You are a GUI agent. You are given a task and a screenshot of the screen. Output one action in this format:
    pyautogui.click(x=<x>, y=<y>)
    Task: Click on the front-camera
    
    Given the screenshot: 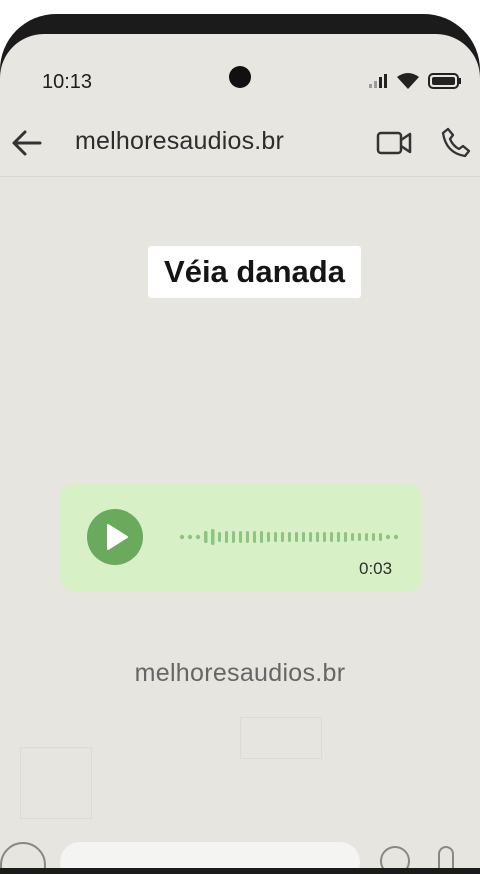 What is the action you would take?
    pyautogui.click(x=240, y=77)
    